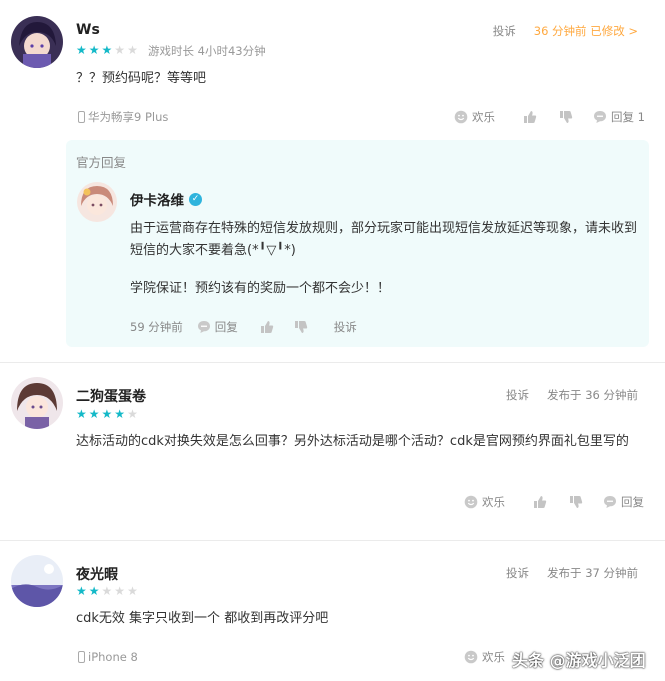 This screenshot has width=665, height=681. Describe the element at coordinates (619, 117) in the screenshot. I see `reply-button: 回复 1` at that location.